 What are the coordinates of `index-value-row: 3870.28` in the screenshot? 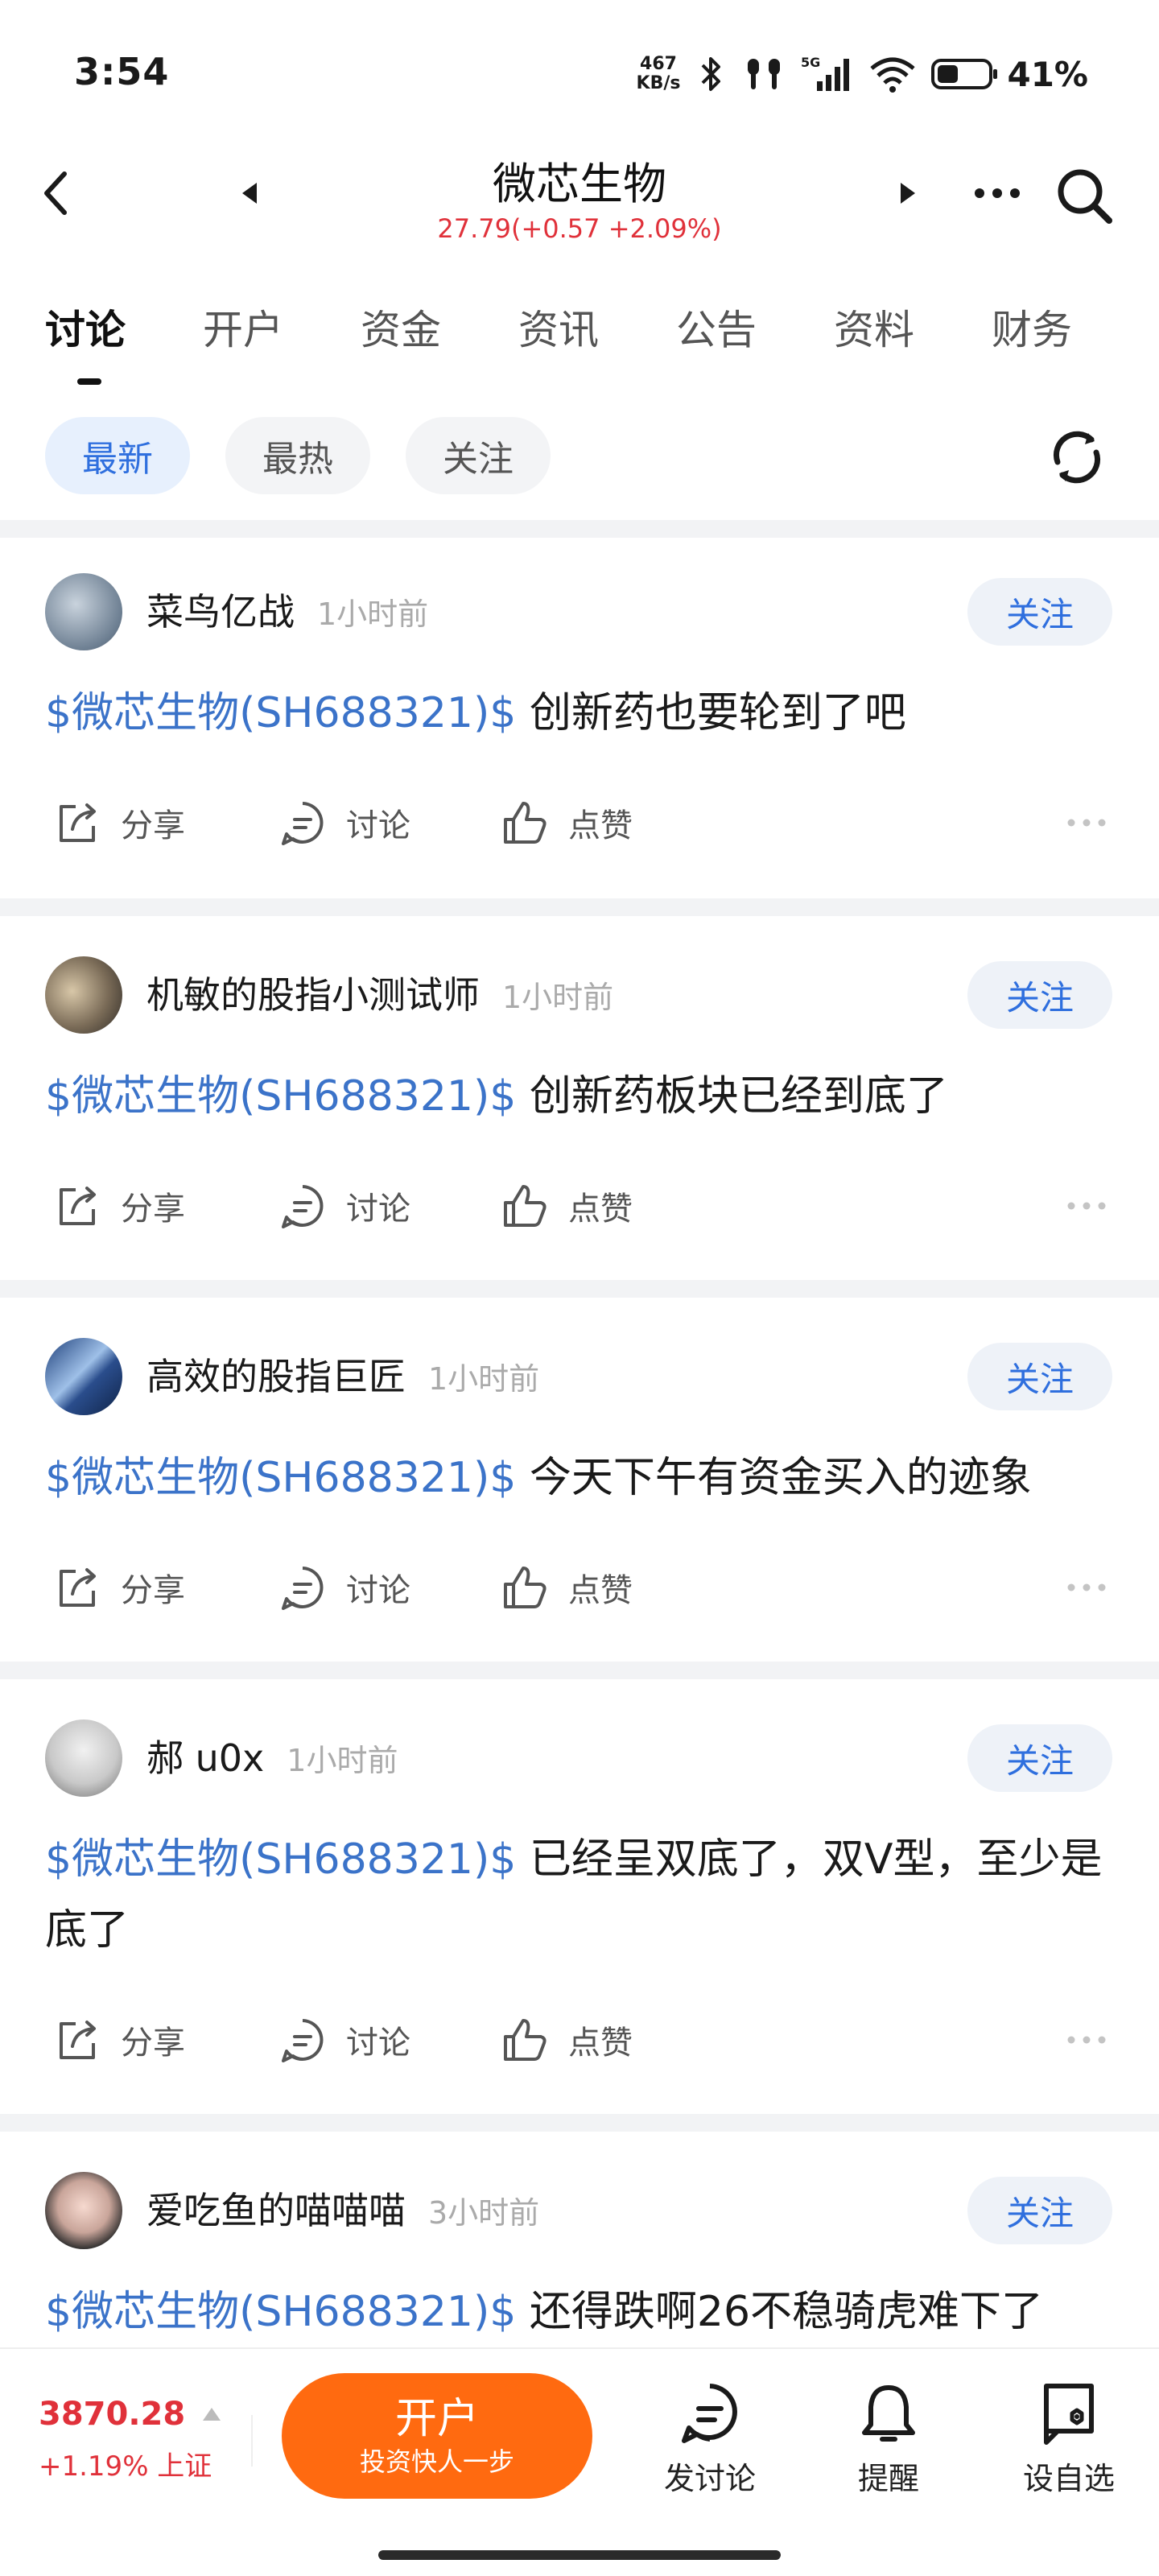 It's located at (130, 2414).